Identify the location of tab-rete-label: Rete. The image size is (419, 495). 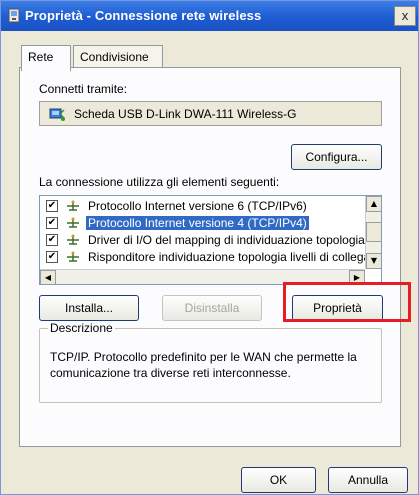
(41, 57).